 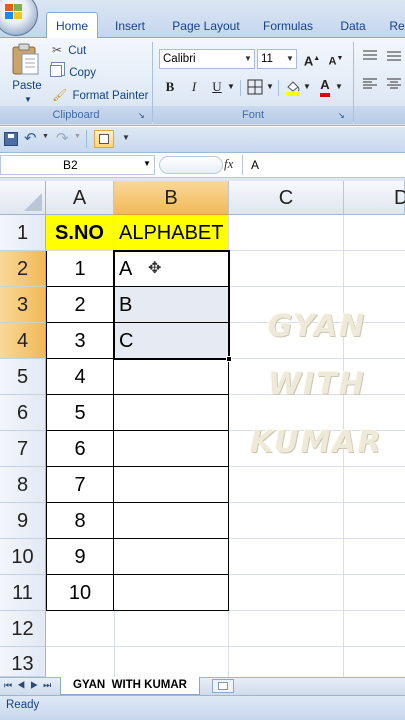 What do you see at coordinates (170, 87) in the screenshot?
I see `bold-button: B` at bounding box center [170, 87].